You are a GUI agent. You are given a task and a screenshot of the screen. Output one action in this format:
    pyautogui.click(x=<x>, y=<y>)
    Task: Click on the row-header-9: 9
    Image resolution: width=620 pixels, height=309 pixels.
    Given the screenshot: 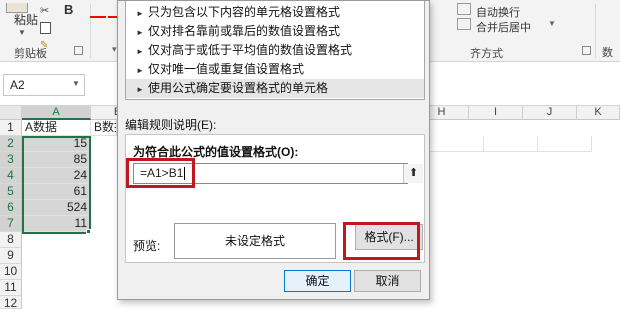 What is the action you would take?
    pyautogui.click(x=11, y=256)
    